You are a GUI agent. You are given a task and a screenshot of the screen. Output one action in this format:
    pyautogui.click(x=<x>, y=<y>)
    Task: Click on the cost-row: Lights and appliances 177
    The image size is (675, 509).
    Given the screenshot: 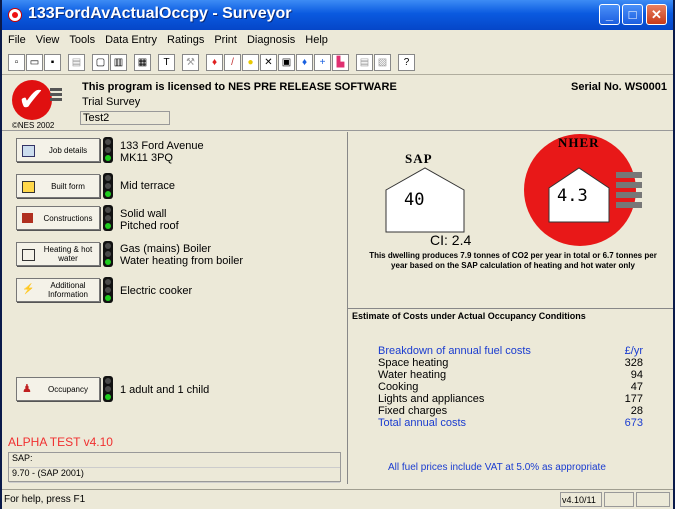 What is the action you would take?
    pyautogui.click(x=510, y=399)
    